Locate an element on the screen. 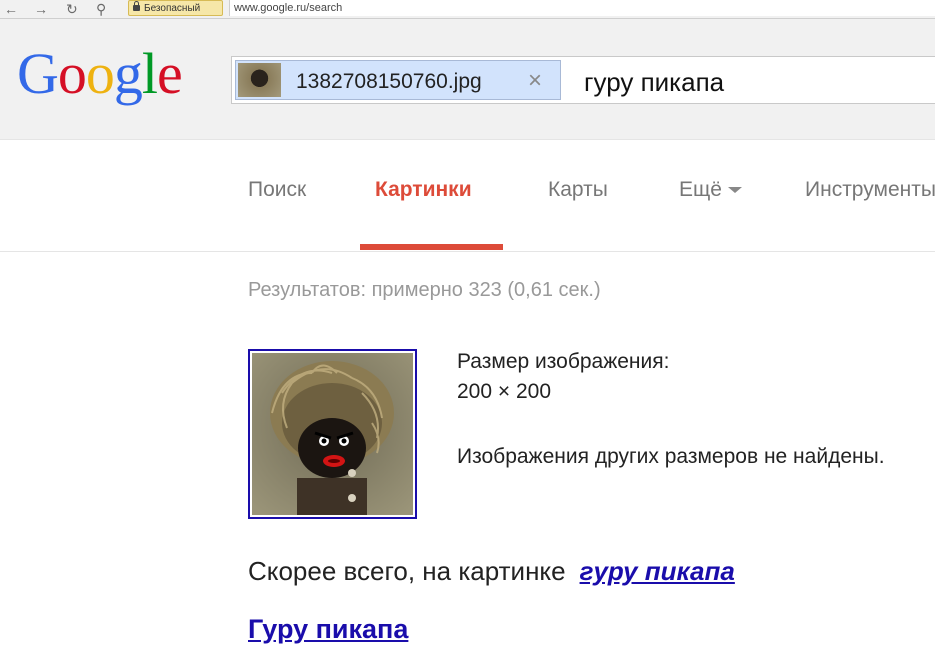 The image size is (935, 646). image-size-label: Размер изображения: is located at coordinates (563, 361).